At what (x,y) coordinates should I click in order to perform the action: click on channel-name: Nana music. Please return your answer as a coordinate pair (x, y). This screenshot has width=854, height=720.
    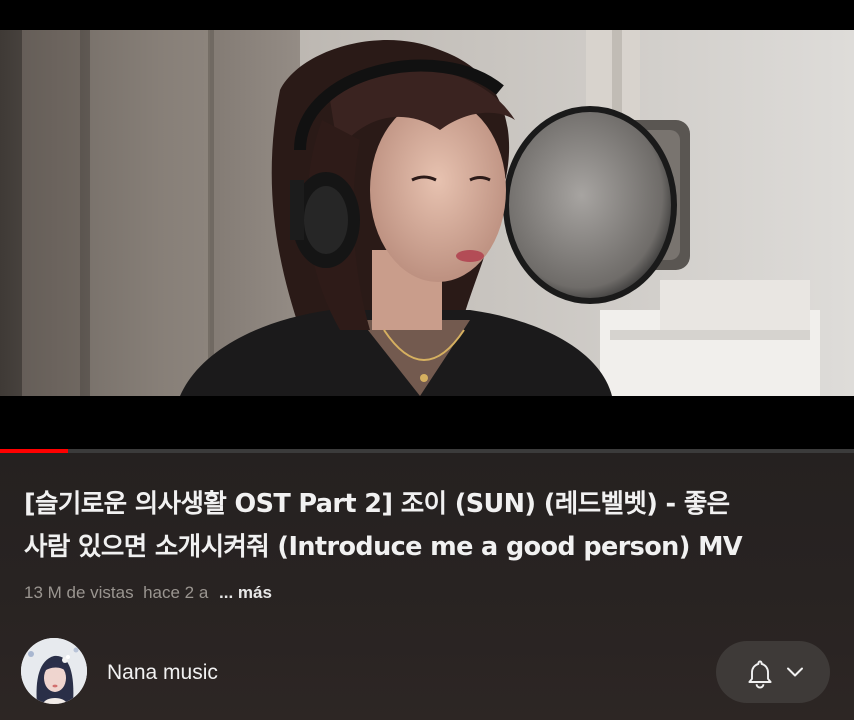
    Looking at the image, I should click on (162, 673).